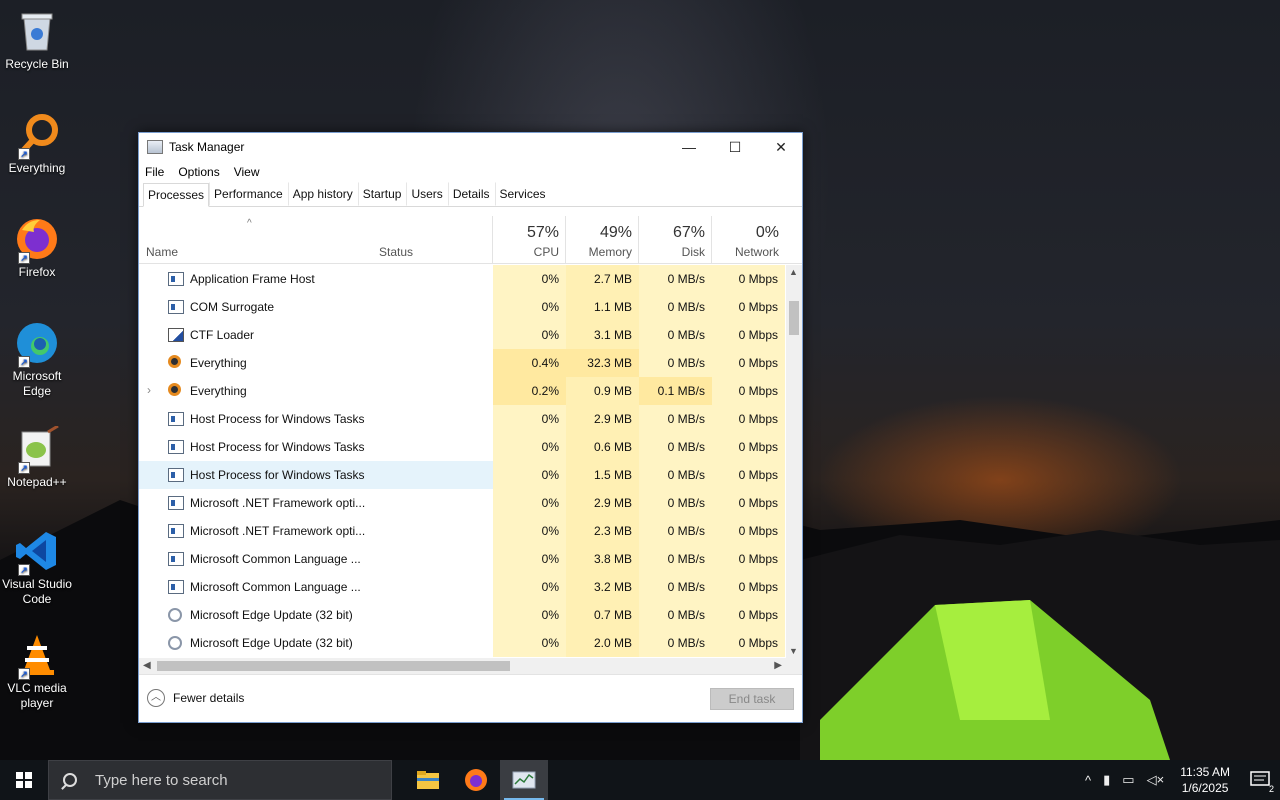 This screenshot has height=800, width=1280. I want to click on maximize-button: ☐, so click(735, 147).